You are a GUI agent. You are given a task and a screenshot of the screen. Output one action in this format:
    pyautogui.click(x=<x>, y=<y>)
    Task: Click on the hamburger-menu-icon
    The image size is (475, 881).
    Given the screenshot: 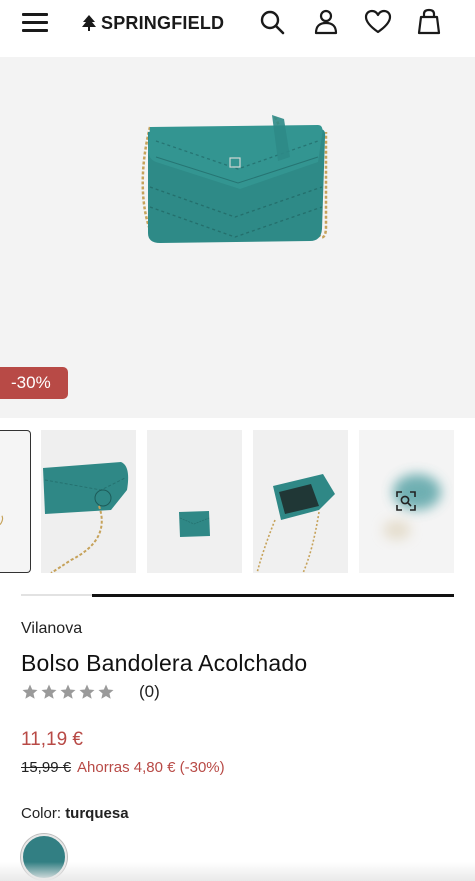 What is the action you would take?
    pyautogui.click(x=36, y=23)
    